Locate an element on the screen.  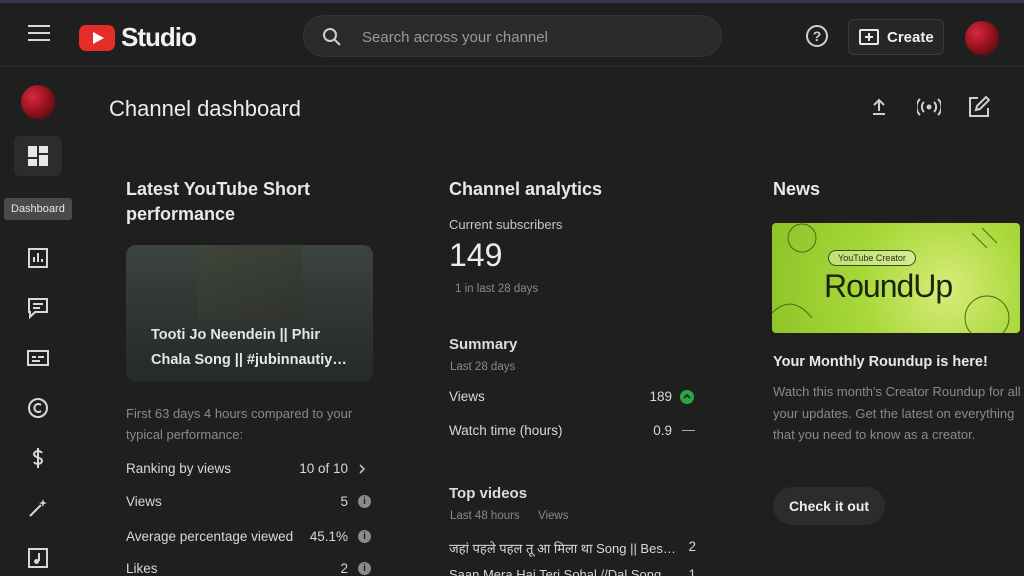
top-header: Studio ? Create is located at coordinates (512, 35).